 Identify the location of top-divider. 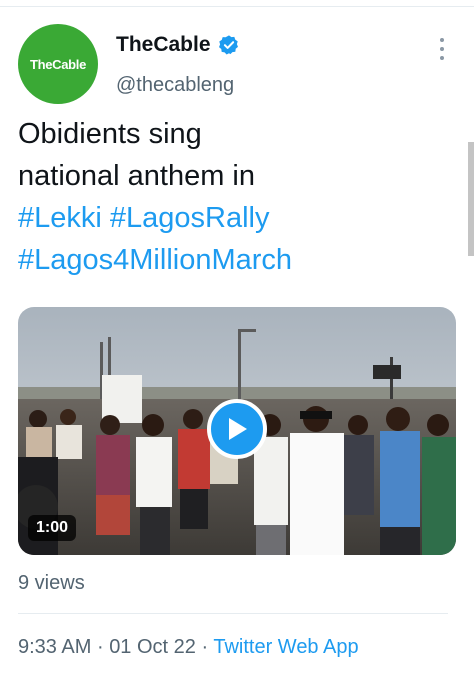
(237, 6).